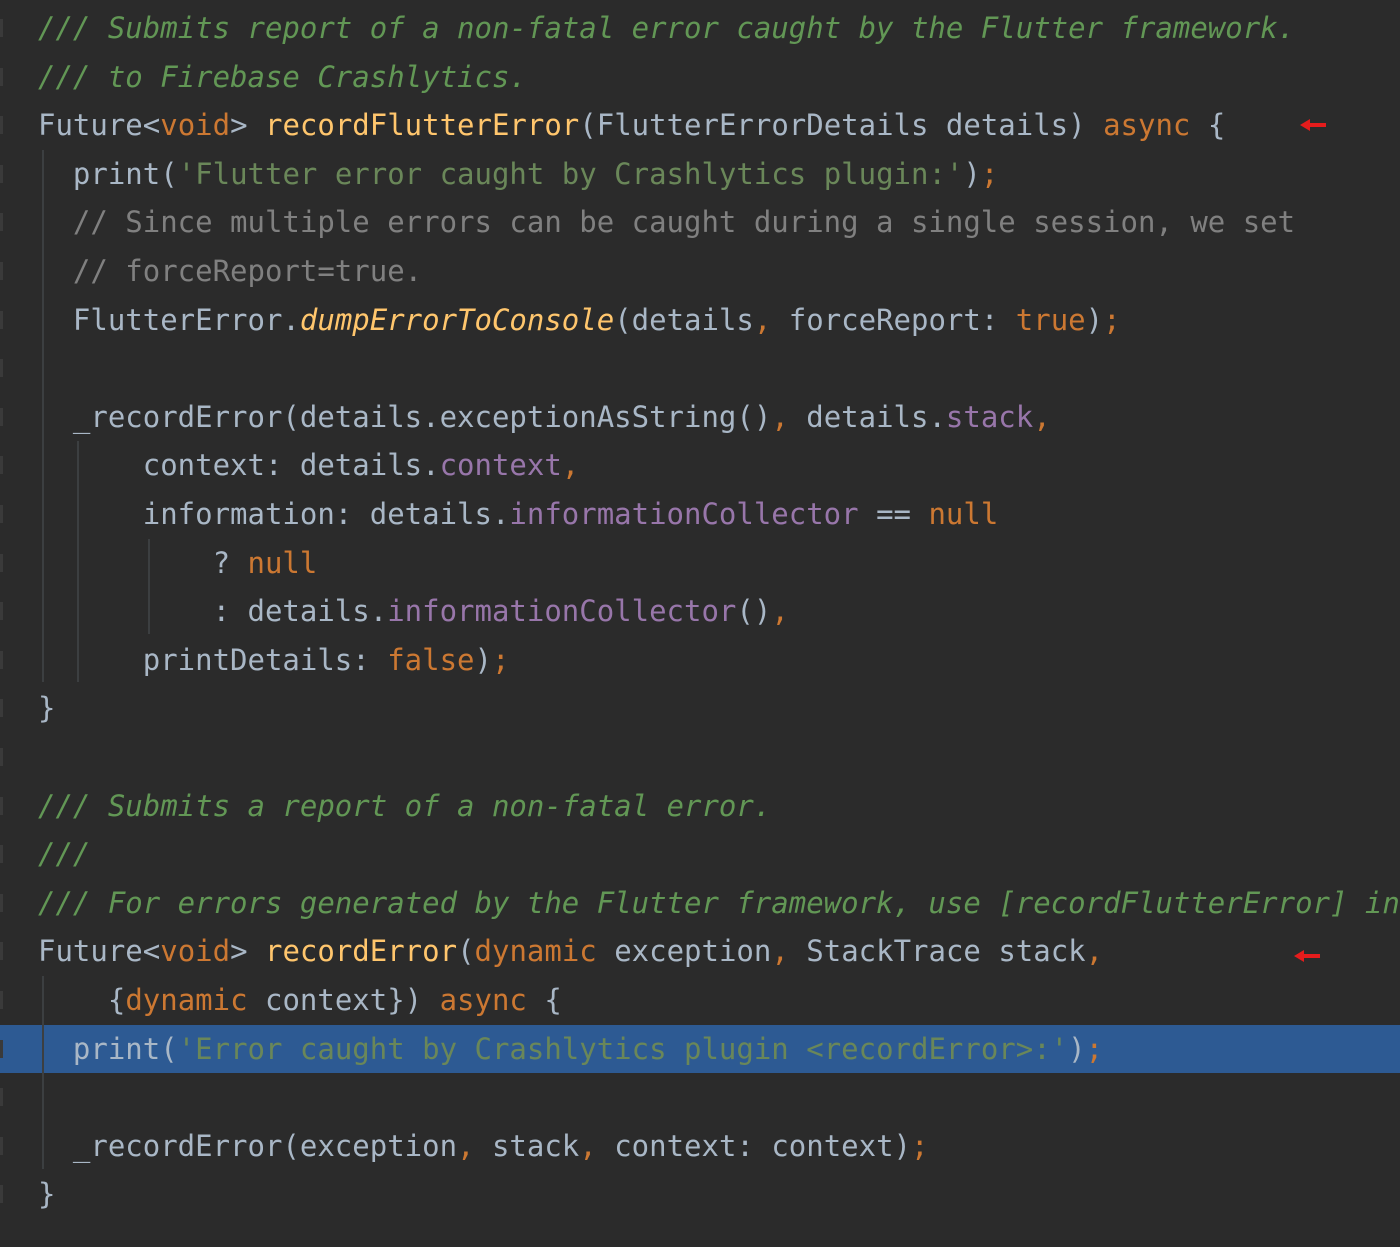 The height and width of the screenshot is (1247, 1400). What do you see at coordinates (274, 514) in the screenshot?
I see `code-token: information: details.` at bounding box center [274, 514].